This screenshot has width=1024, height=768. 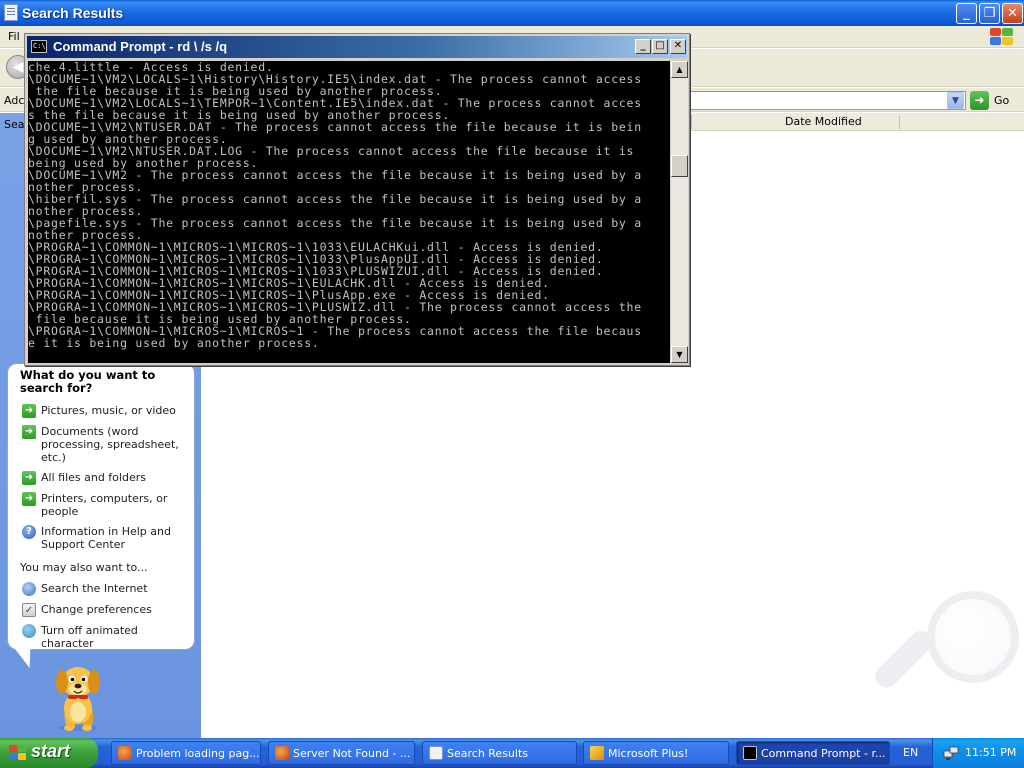 I want to click on go-arrow-icon: ➜, so click(x=979, y=100).